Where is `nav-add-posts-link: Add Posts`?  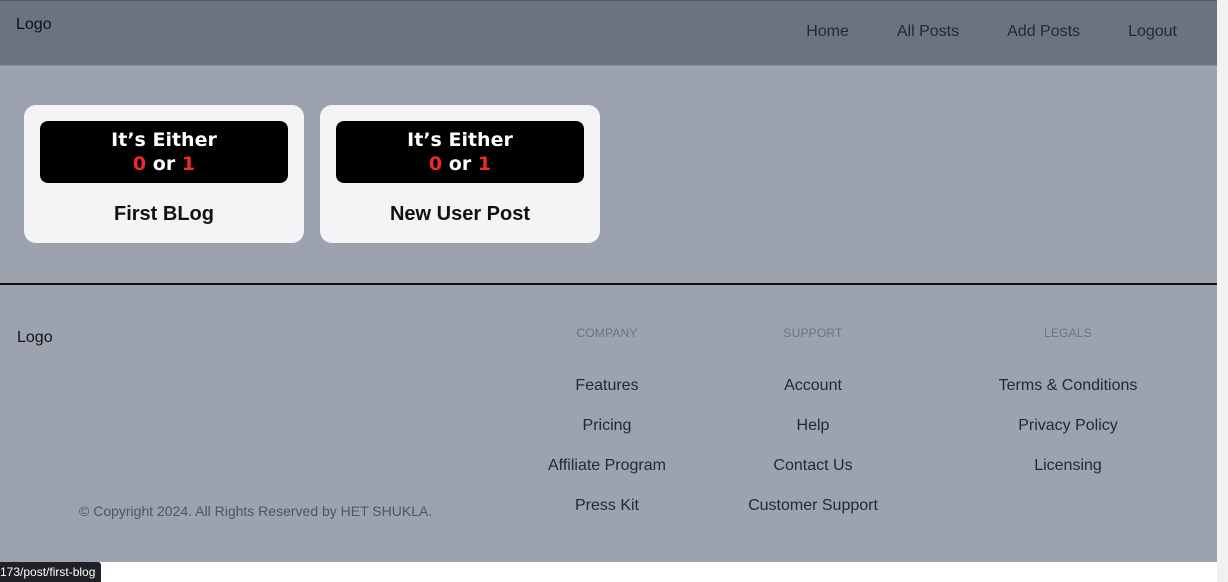
nav-add-posts-link: Add Posts is located at coordinates (1043, 32).